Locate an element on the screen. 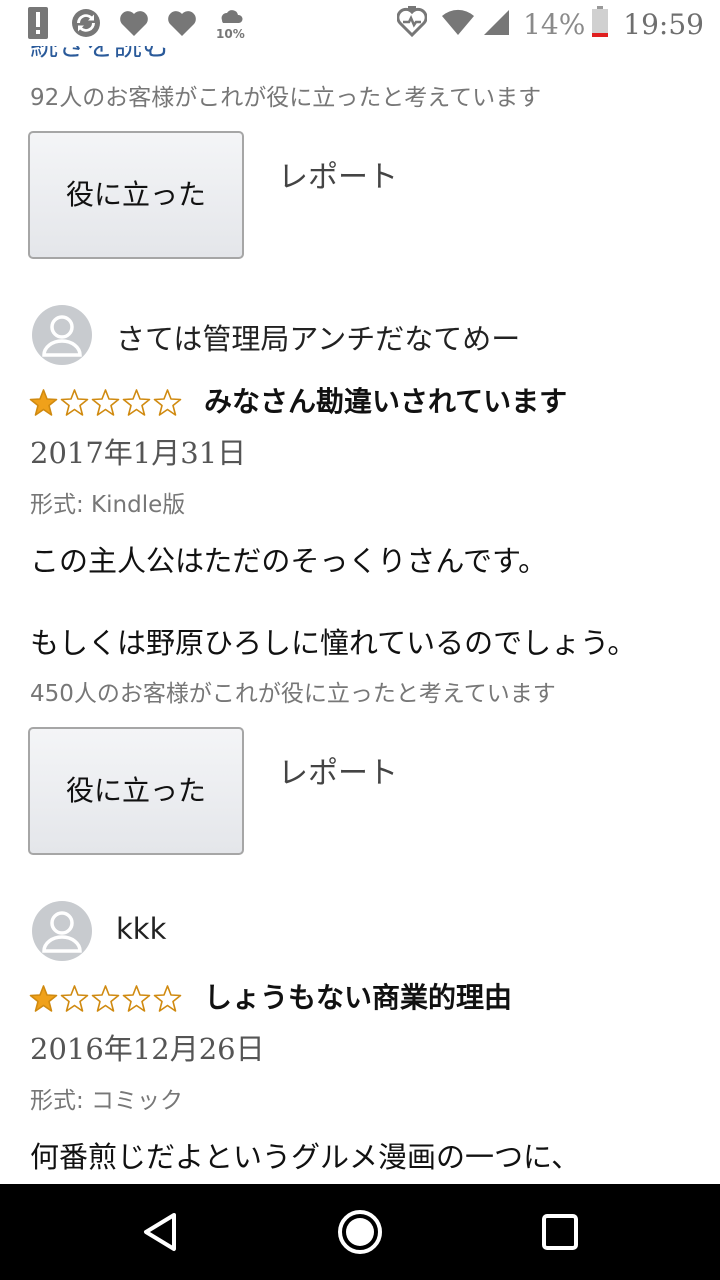 The height and width of the screenshot is (1280, 720). review-date: 2016年12月26日 is located at coordinates (147, 1049).